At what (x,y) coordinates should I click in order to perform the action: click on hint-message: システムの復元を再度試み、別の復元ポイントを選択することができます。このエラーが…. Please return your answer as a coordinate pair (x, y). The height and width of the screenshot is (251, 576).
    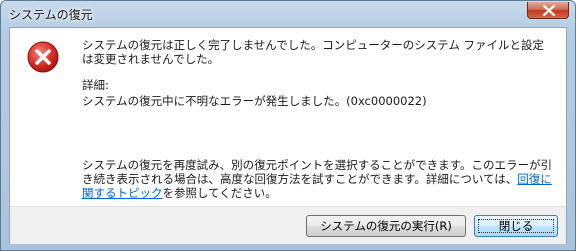
    Looking at the image, I should click on (317, 179).